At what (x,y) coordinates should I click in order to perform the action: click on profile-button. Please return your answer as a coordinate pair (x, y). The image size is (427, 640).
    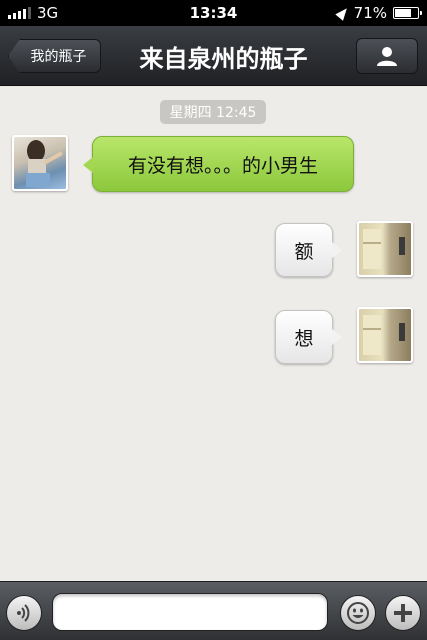
    Looking at the image, I should click on (387, 56).